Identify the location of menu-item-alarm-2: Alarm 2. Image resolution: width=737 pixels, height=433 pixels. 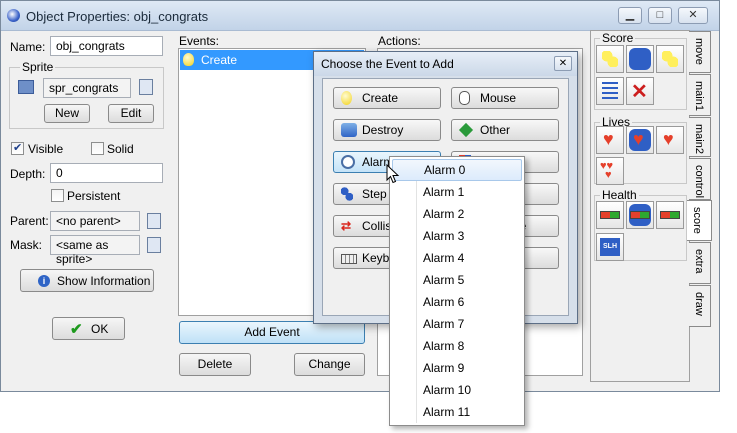
(457, 214).